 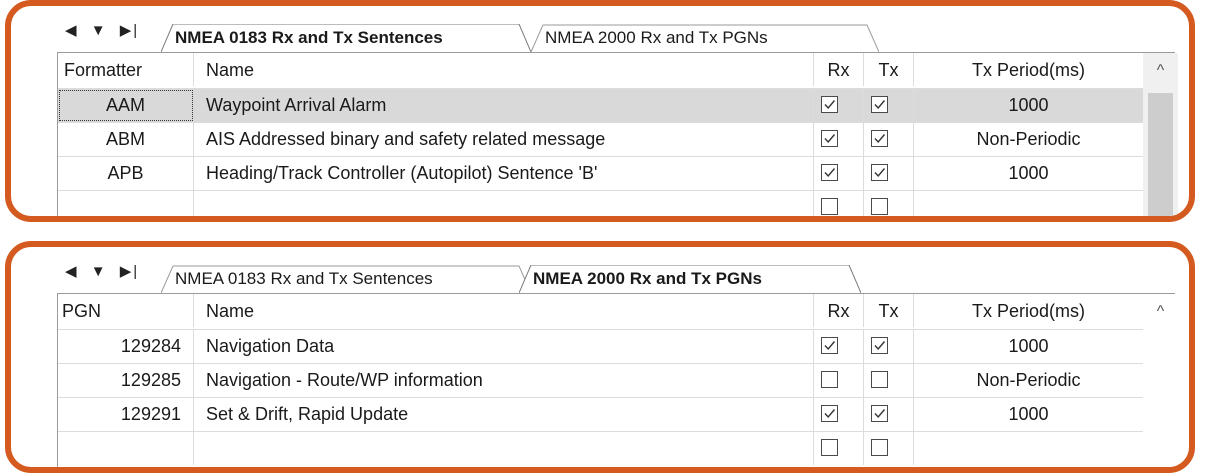 What do you see at coordinates (126, 173) in the screenshot?
I see `cell-formatter: APB` at bounding box center [126, 173].